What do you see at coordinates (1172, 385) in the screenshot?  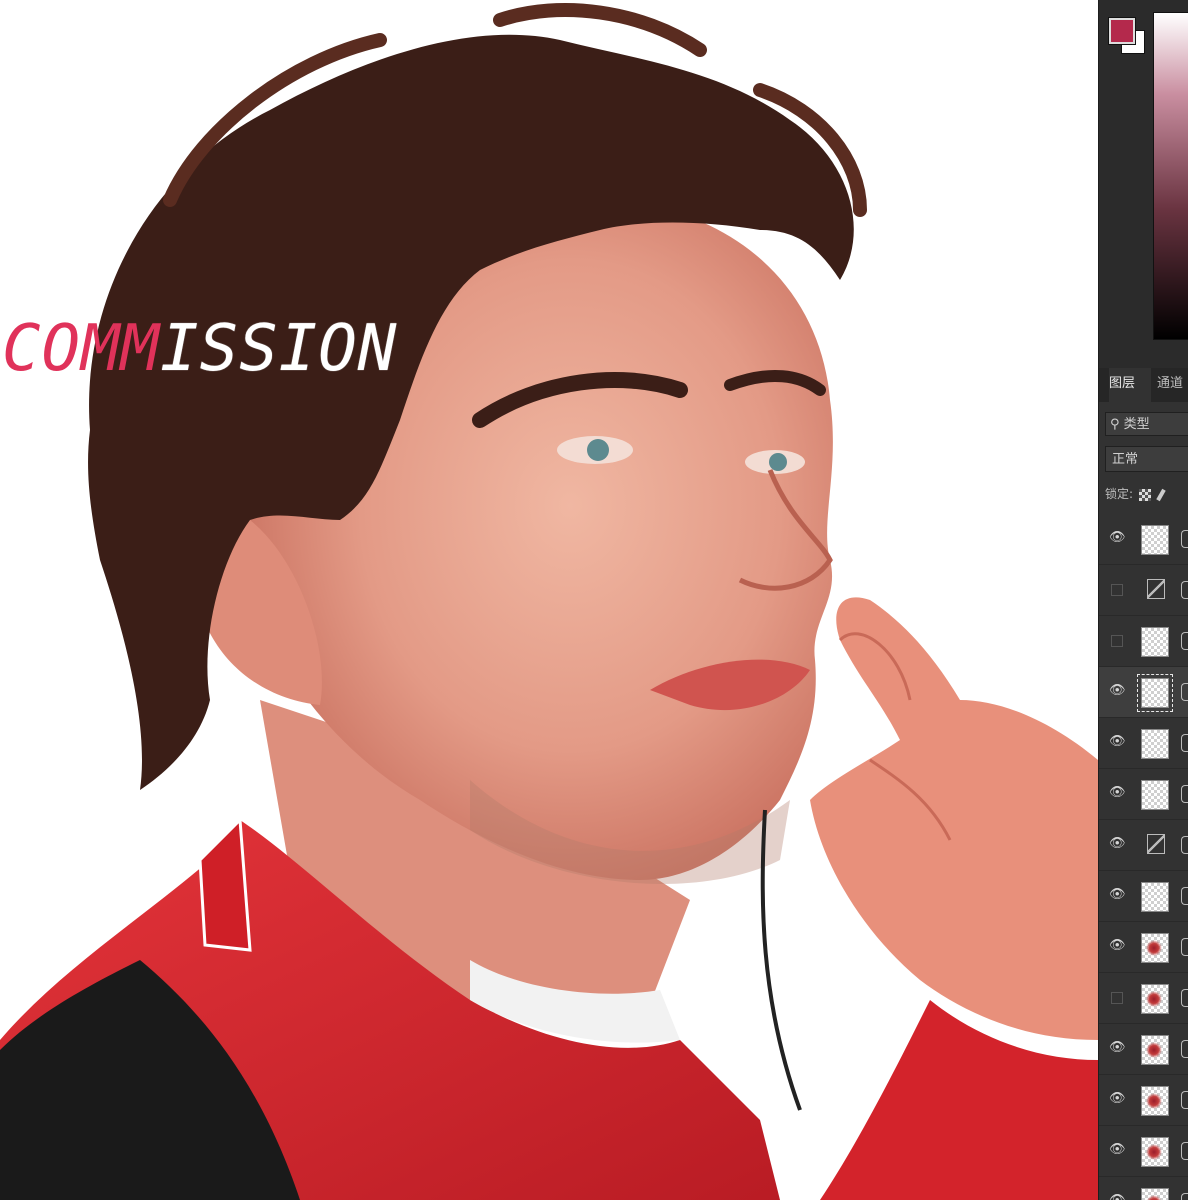 I see `tab-channels: 通道` at bounding box center [1172, 385].